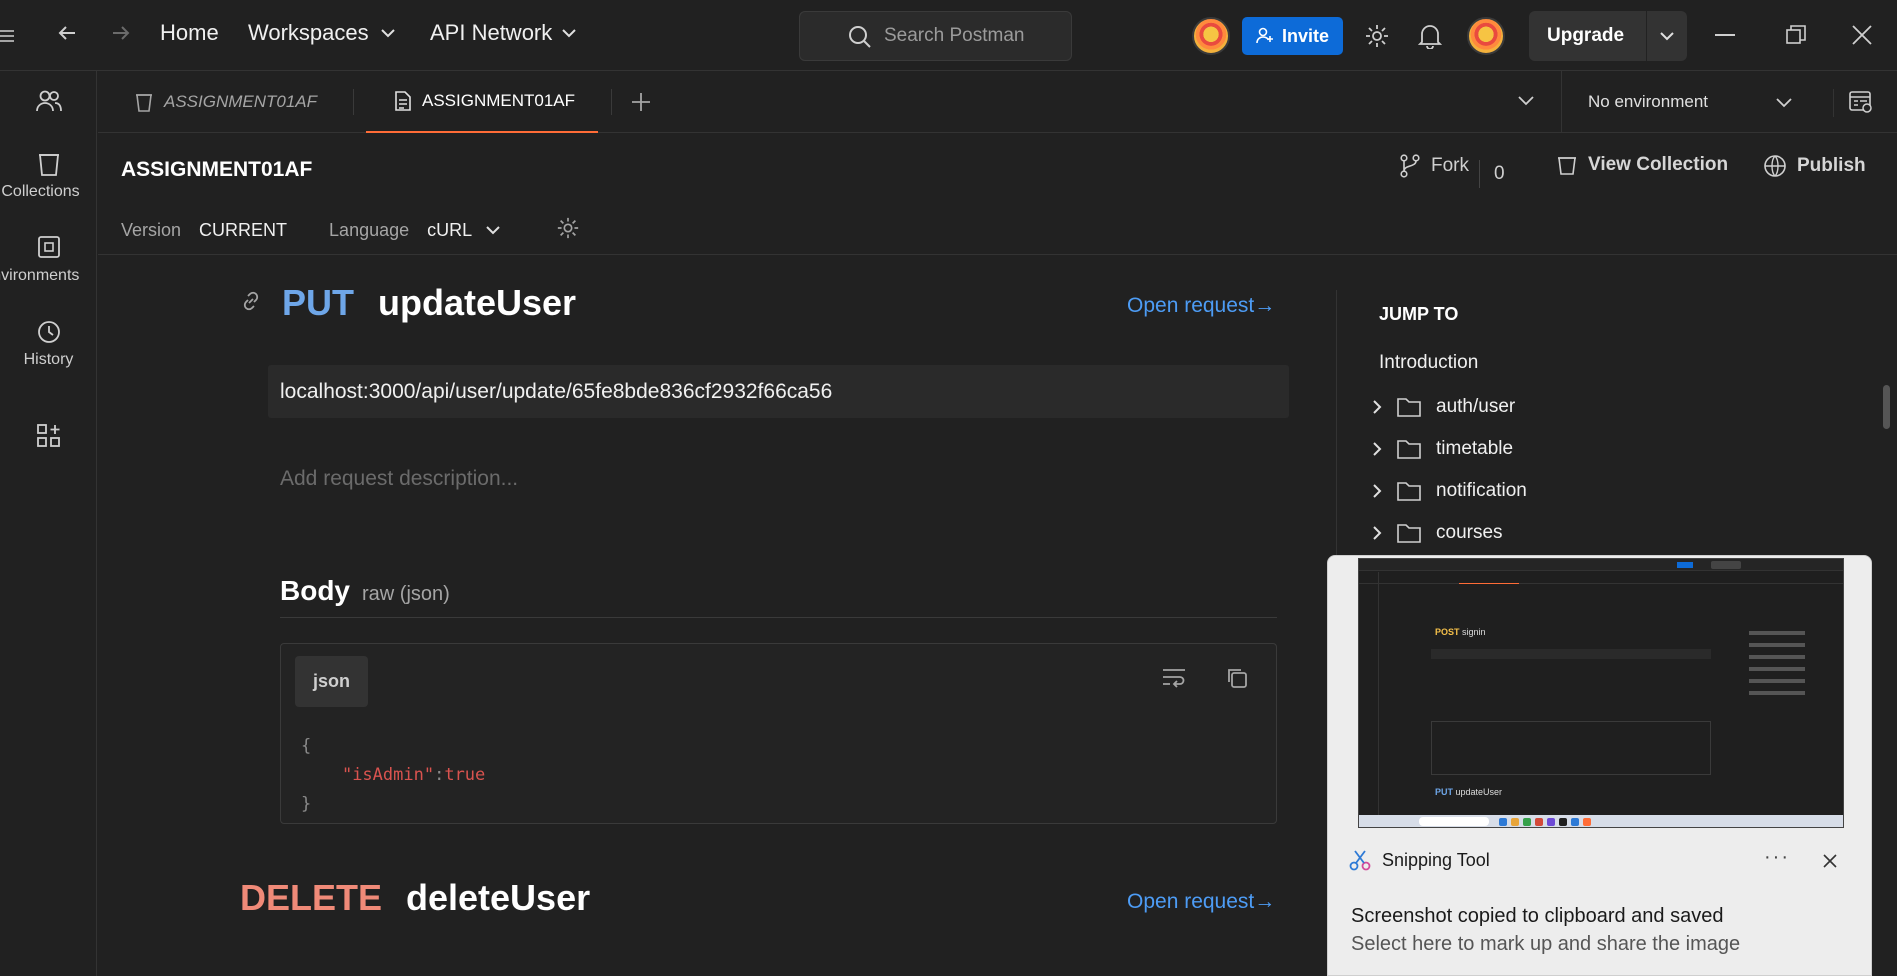 This screenshot has width=1897, height=976. I want to click on jump-to-folder: timetable, so click(1442, 449).